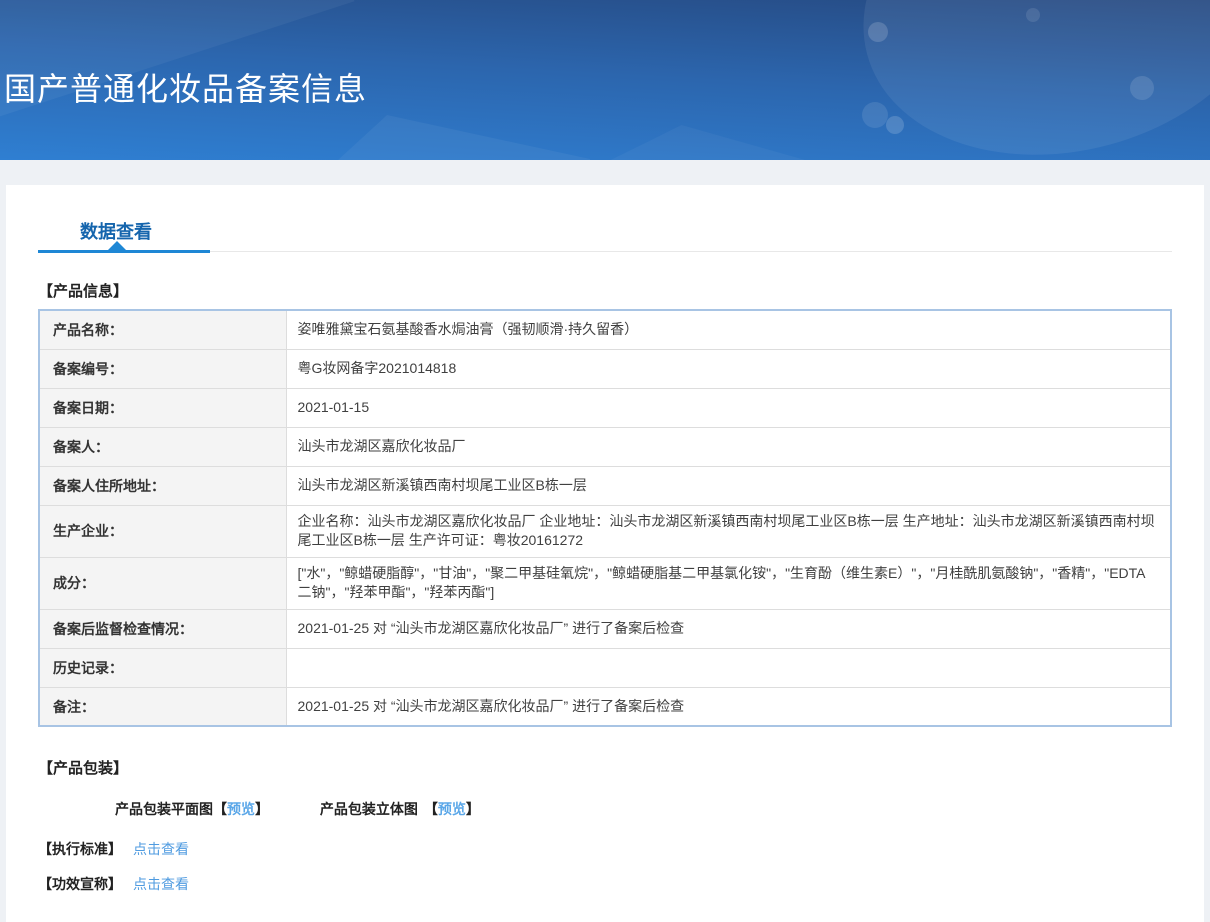 The height and width of the screenshot is (922, 1210). What do you see at coordinates (728, 408) in the screenshot?
I see `row-value: 2021-01-15` at bounding box center [728, 408].